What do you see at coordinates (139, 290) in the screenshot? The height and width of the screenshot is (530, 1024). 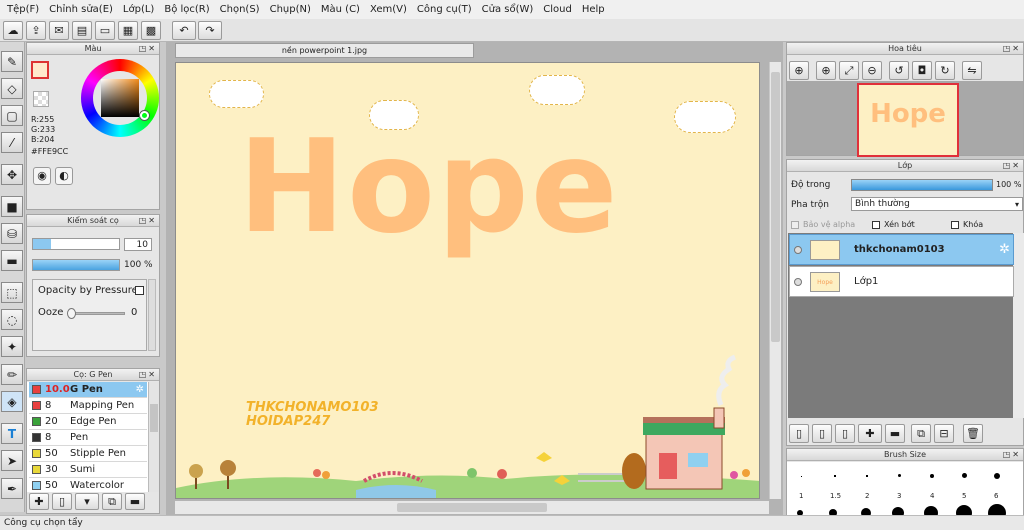 I see `opacity-by-pressure-checkbox` at bounding box center [139, 290].